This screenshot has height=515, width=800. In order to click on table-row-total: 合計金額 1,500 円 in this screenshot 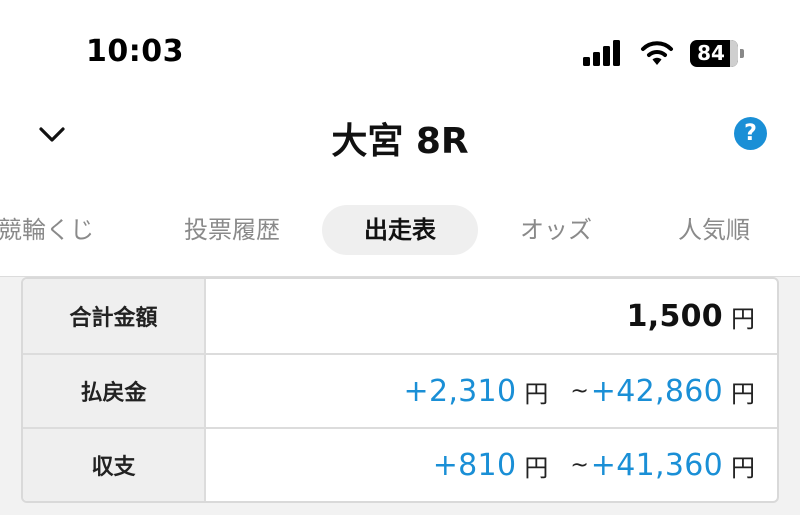, I will do `click(400, 316)`.